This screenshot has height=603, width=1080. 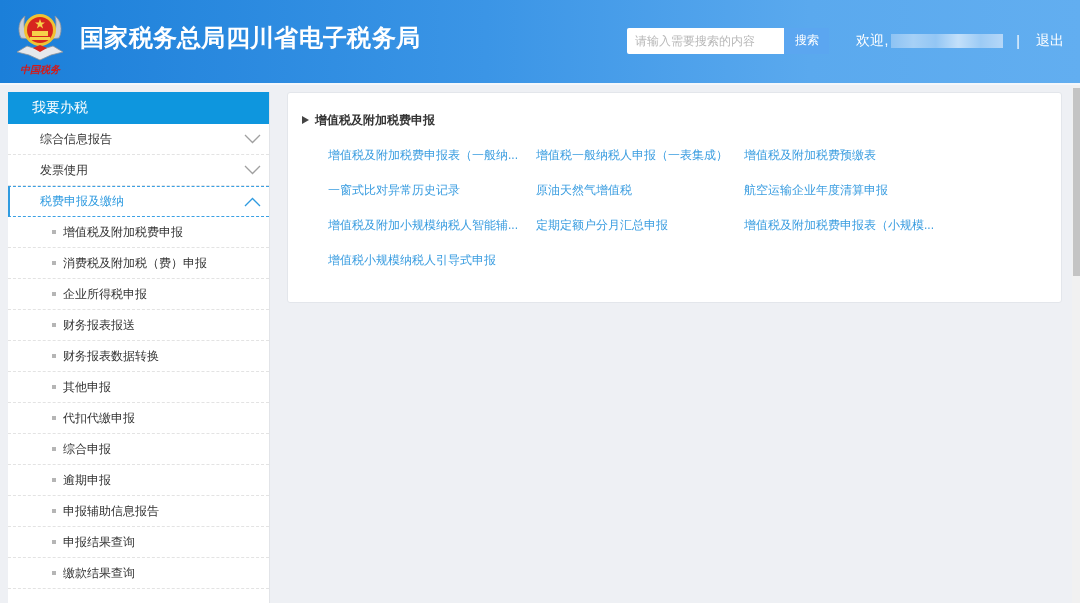 I want to click on sidebar-item: 发票使用, so click(x=138, y=170).